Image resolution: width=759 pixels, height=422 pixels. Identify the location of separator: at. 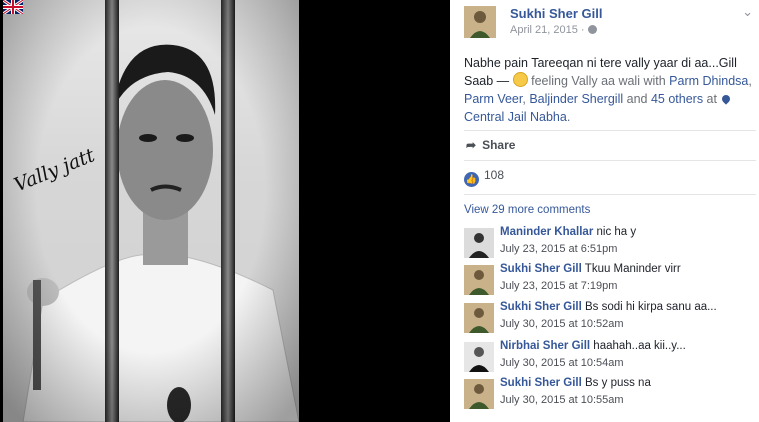
(712, 99).